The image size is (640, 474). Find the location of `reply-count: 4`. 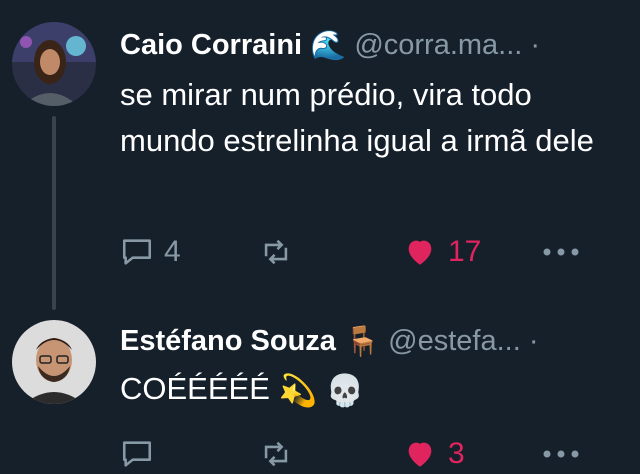

reply-count: 4 is located at coordinates (172, 251).